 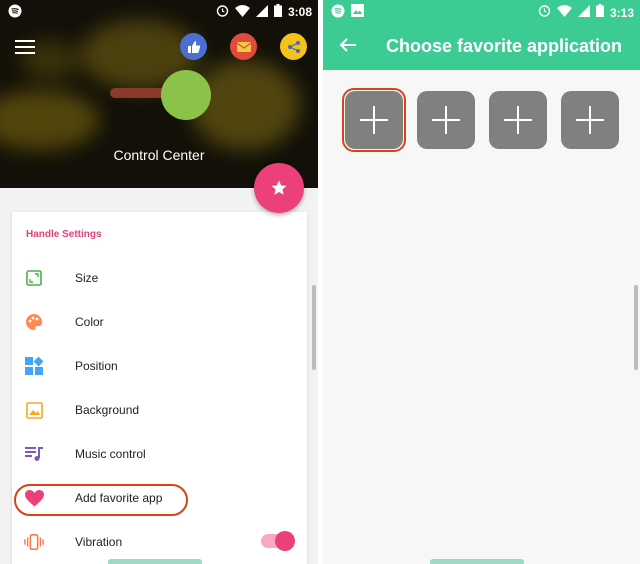 I want to click on settings-item-music-control: Music control, so click(x=159, y=454).